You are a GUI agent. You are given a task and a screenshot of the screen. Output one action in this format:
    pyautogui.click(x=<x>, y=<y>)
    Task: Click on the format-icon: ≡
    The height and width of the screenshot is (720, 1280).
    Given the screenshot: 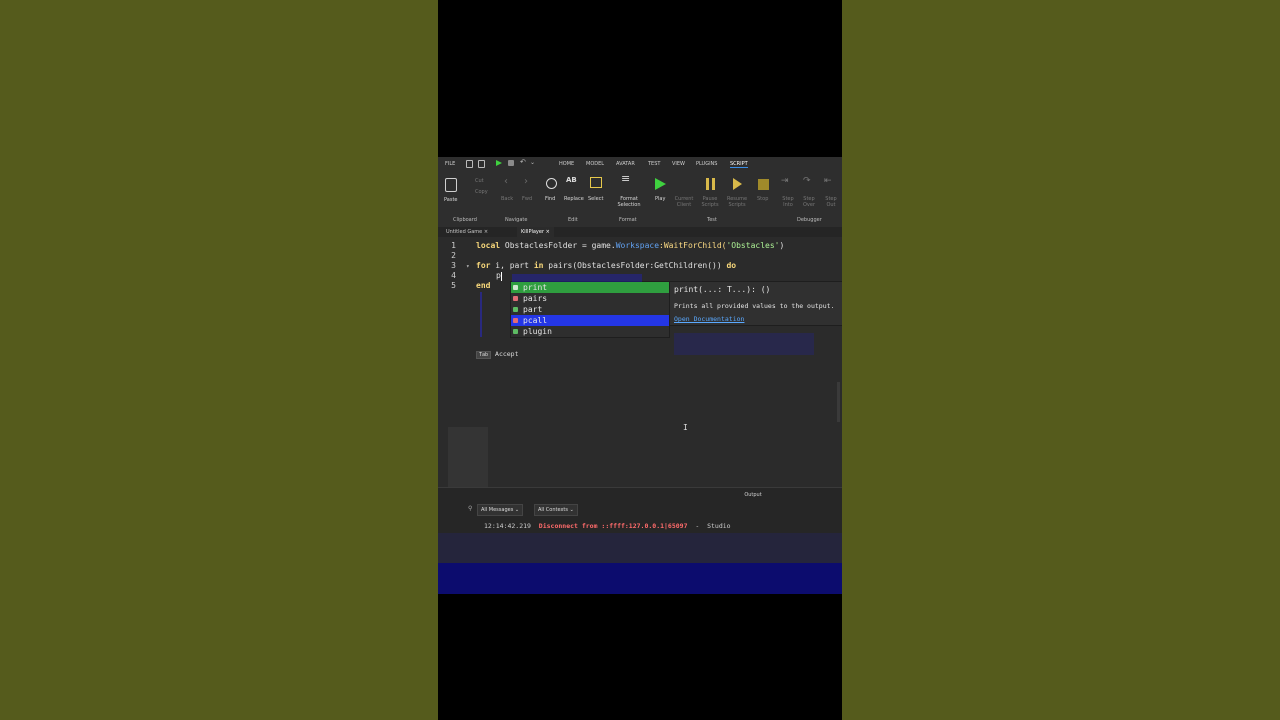 What is the action you would take?
    pyautogui.click(x=626, y=178)
    